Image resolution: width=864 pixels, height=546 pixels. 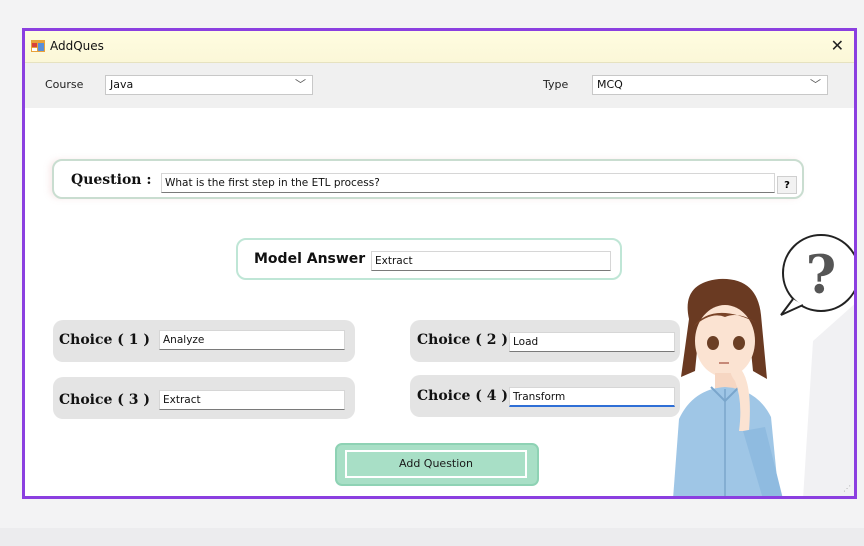 What do you see at coordinates (710, 85) in the screenshot?
I see `type-dropdown: MCQ ﹀` at bounding box center [710, 85].